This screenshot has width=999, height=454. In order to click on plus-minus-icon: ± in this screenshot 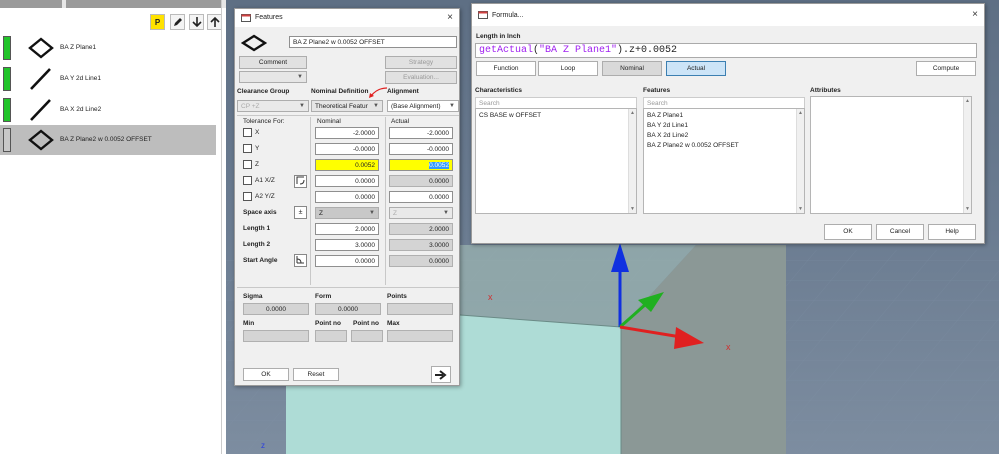, I will do `click(300, 212)`.